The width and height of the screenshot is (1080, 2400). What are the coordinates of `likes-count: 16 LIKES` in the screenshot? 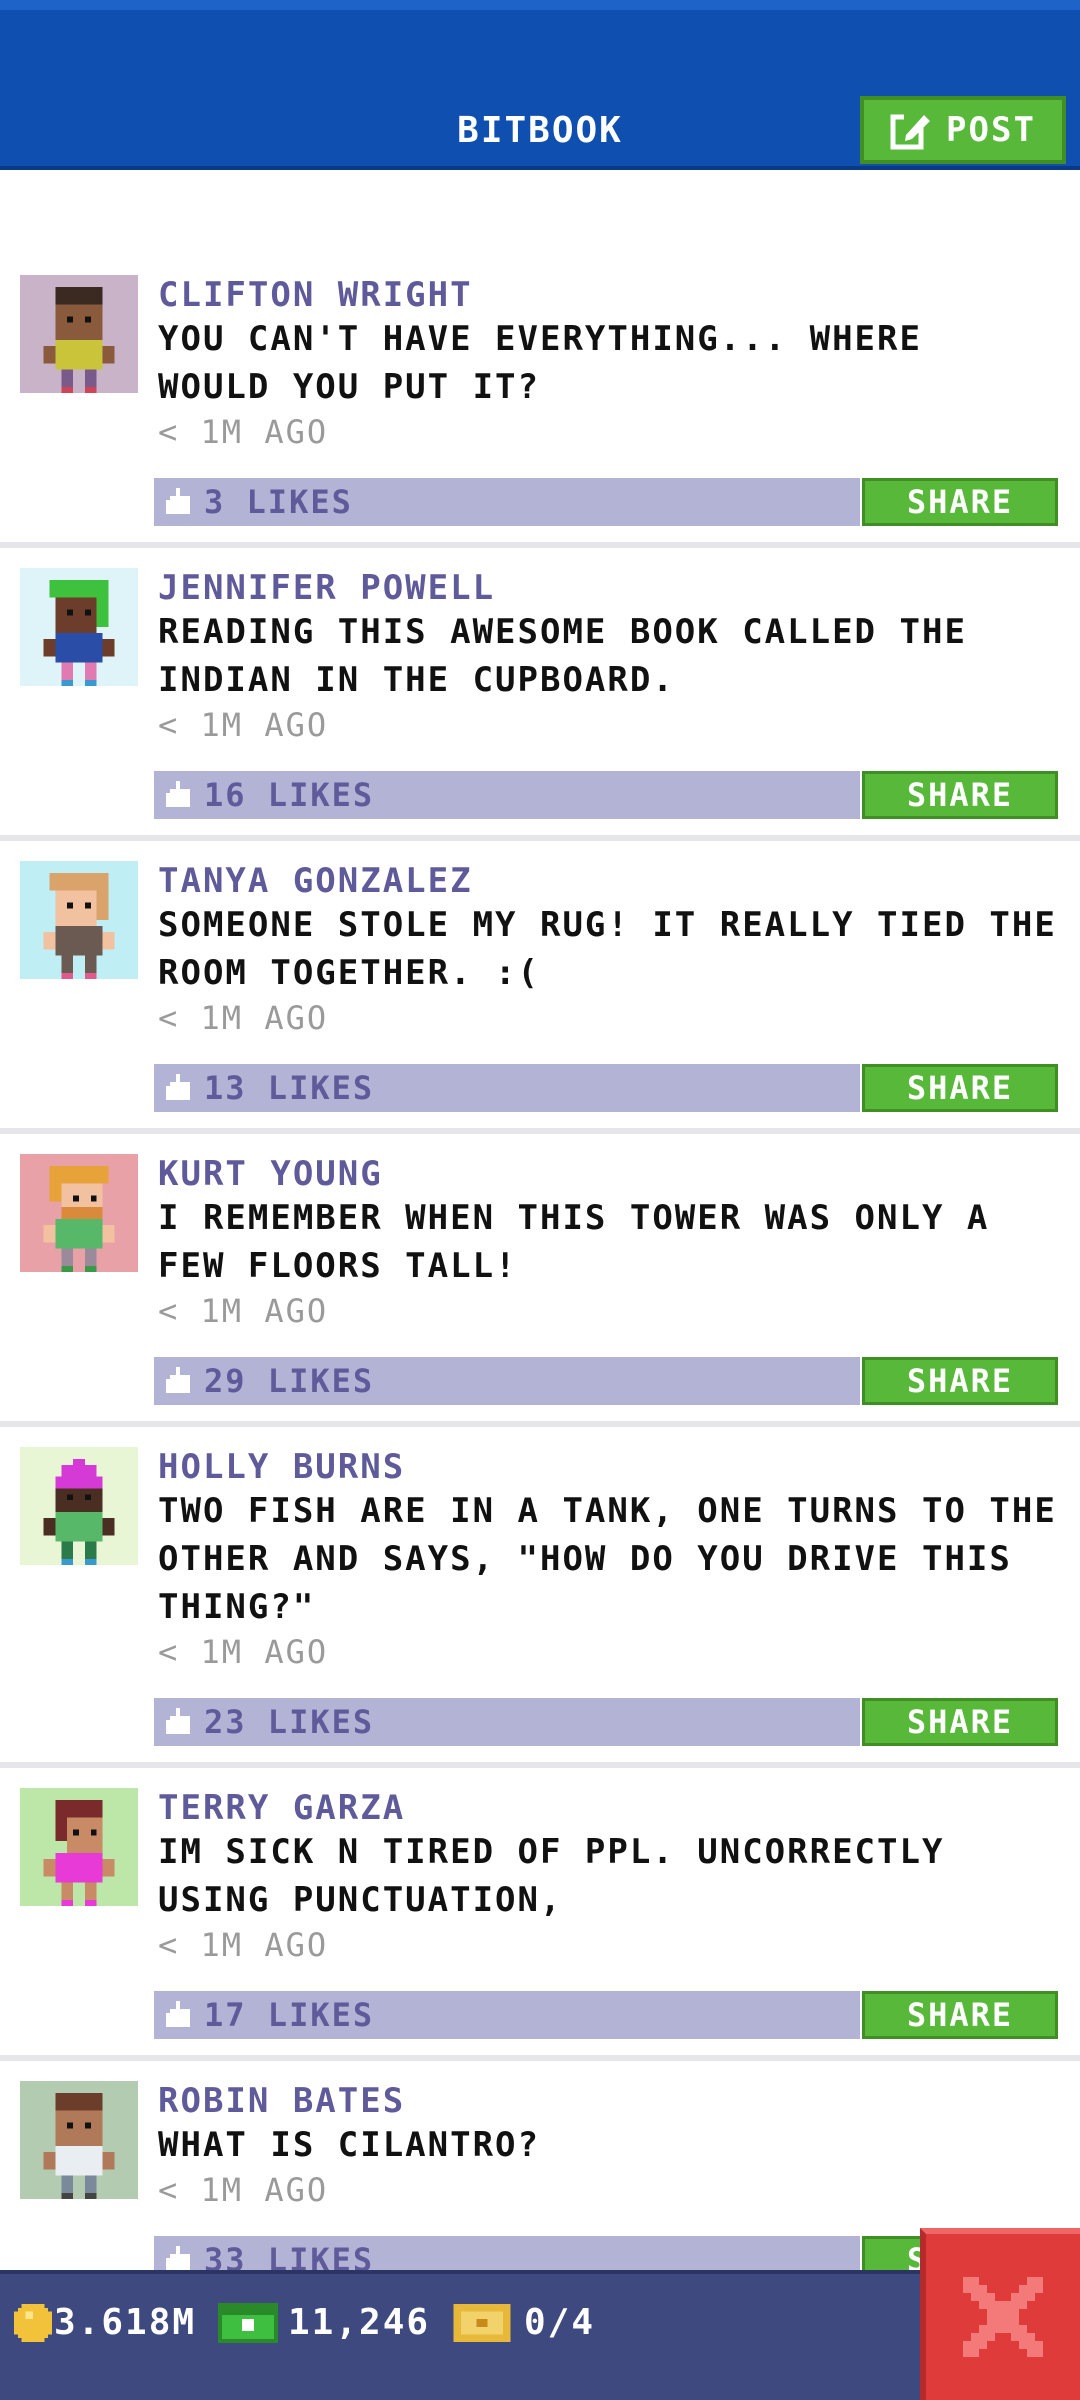 It's located at (289, 795).